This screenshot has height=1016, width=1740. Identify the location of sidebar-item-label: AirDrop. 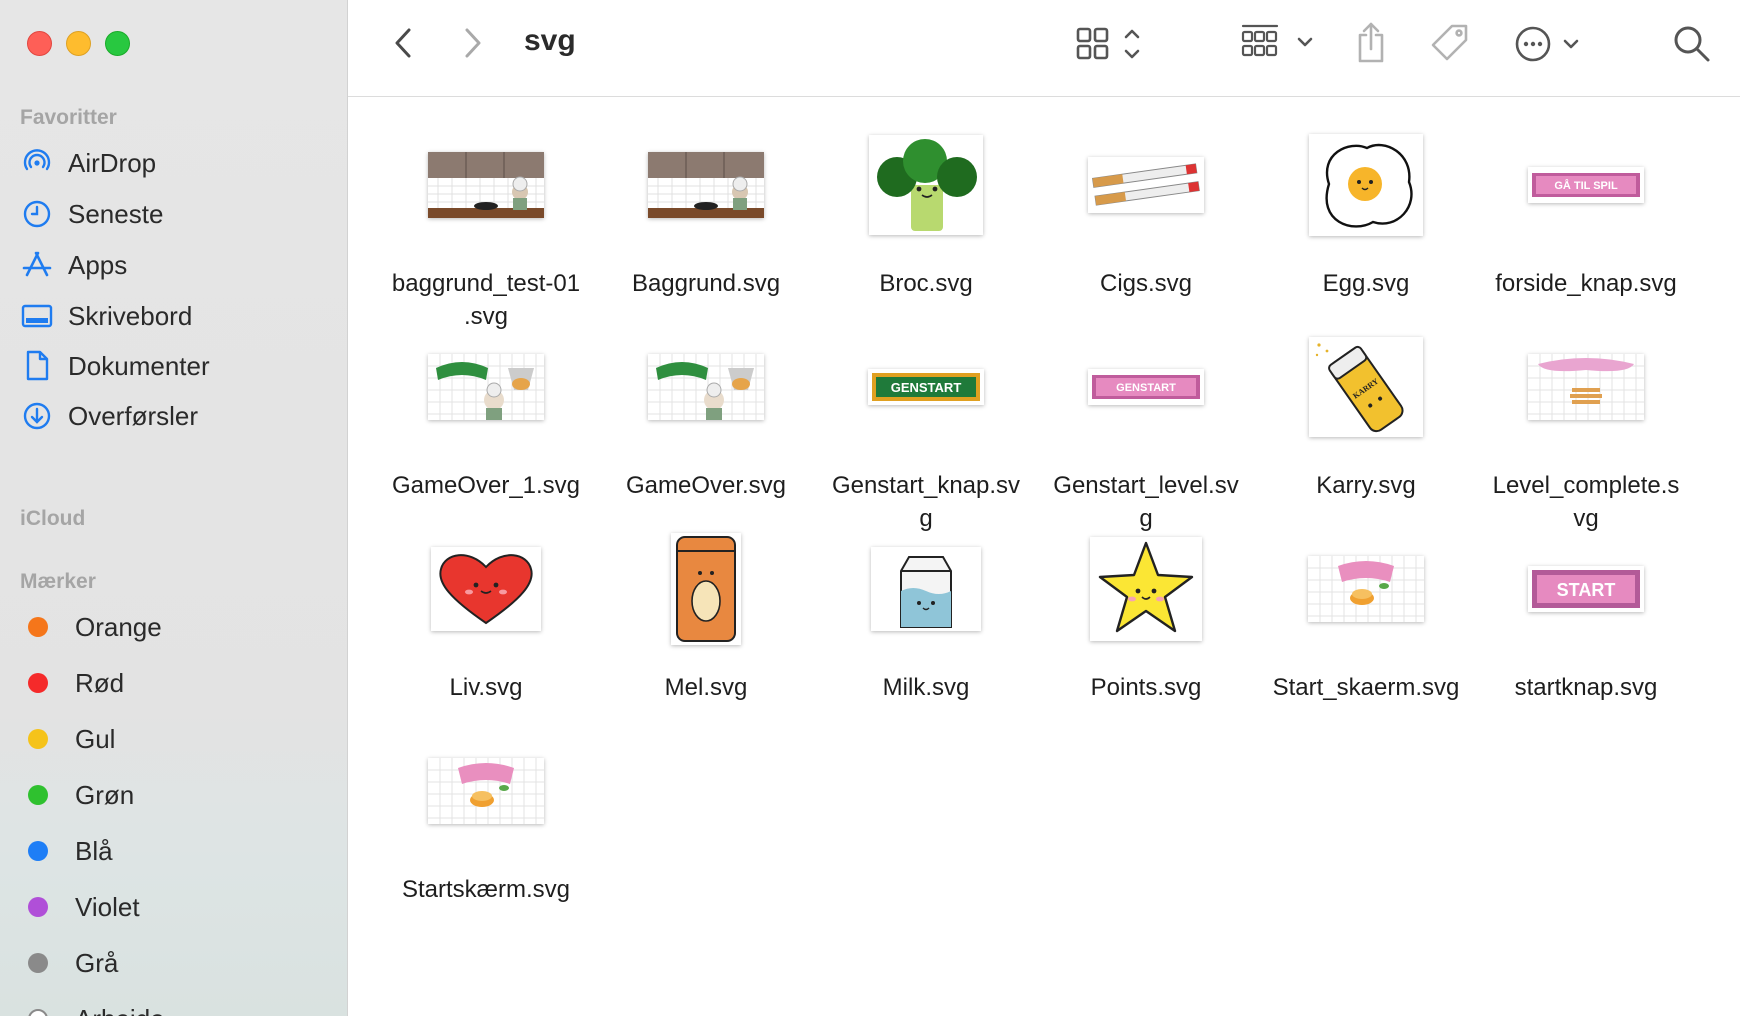
(112, 162).